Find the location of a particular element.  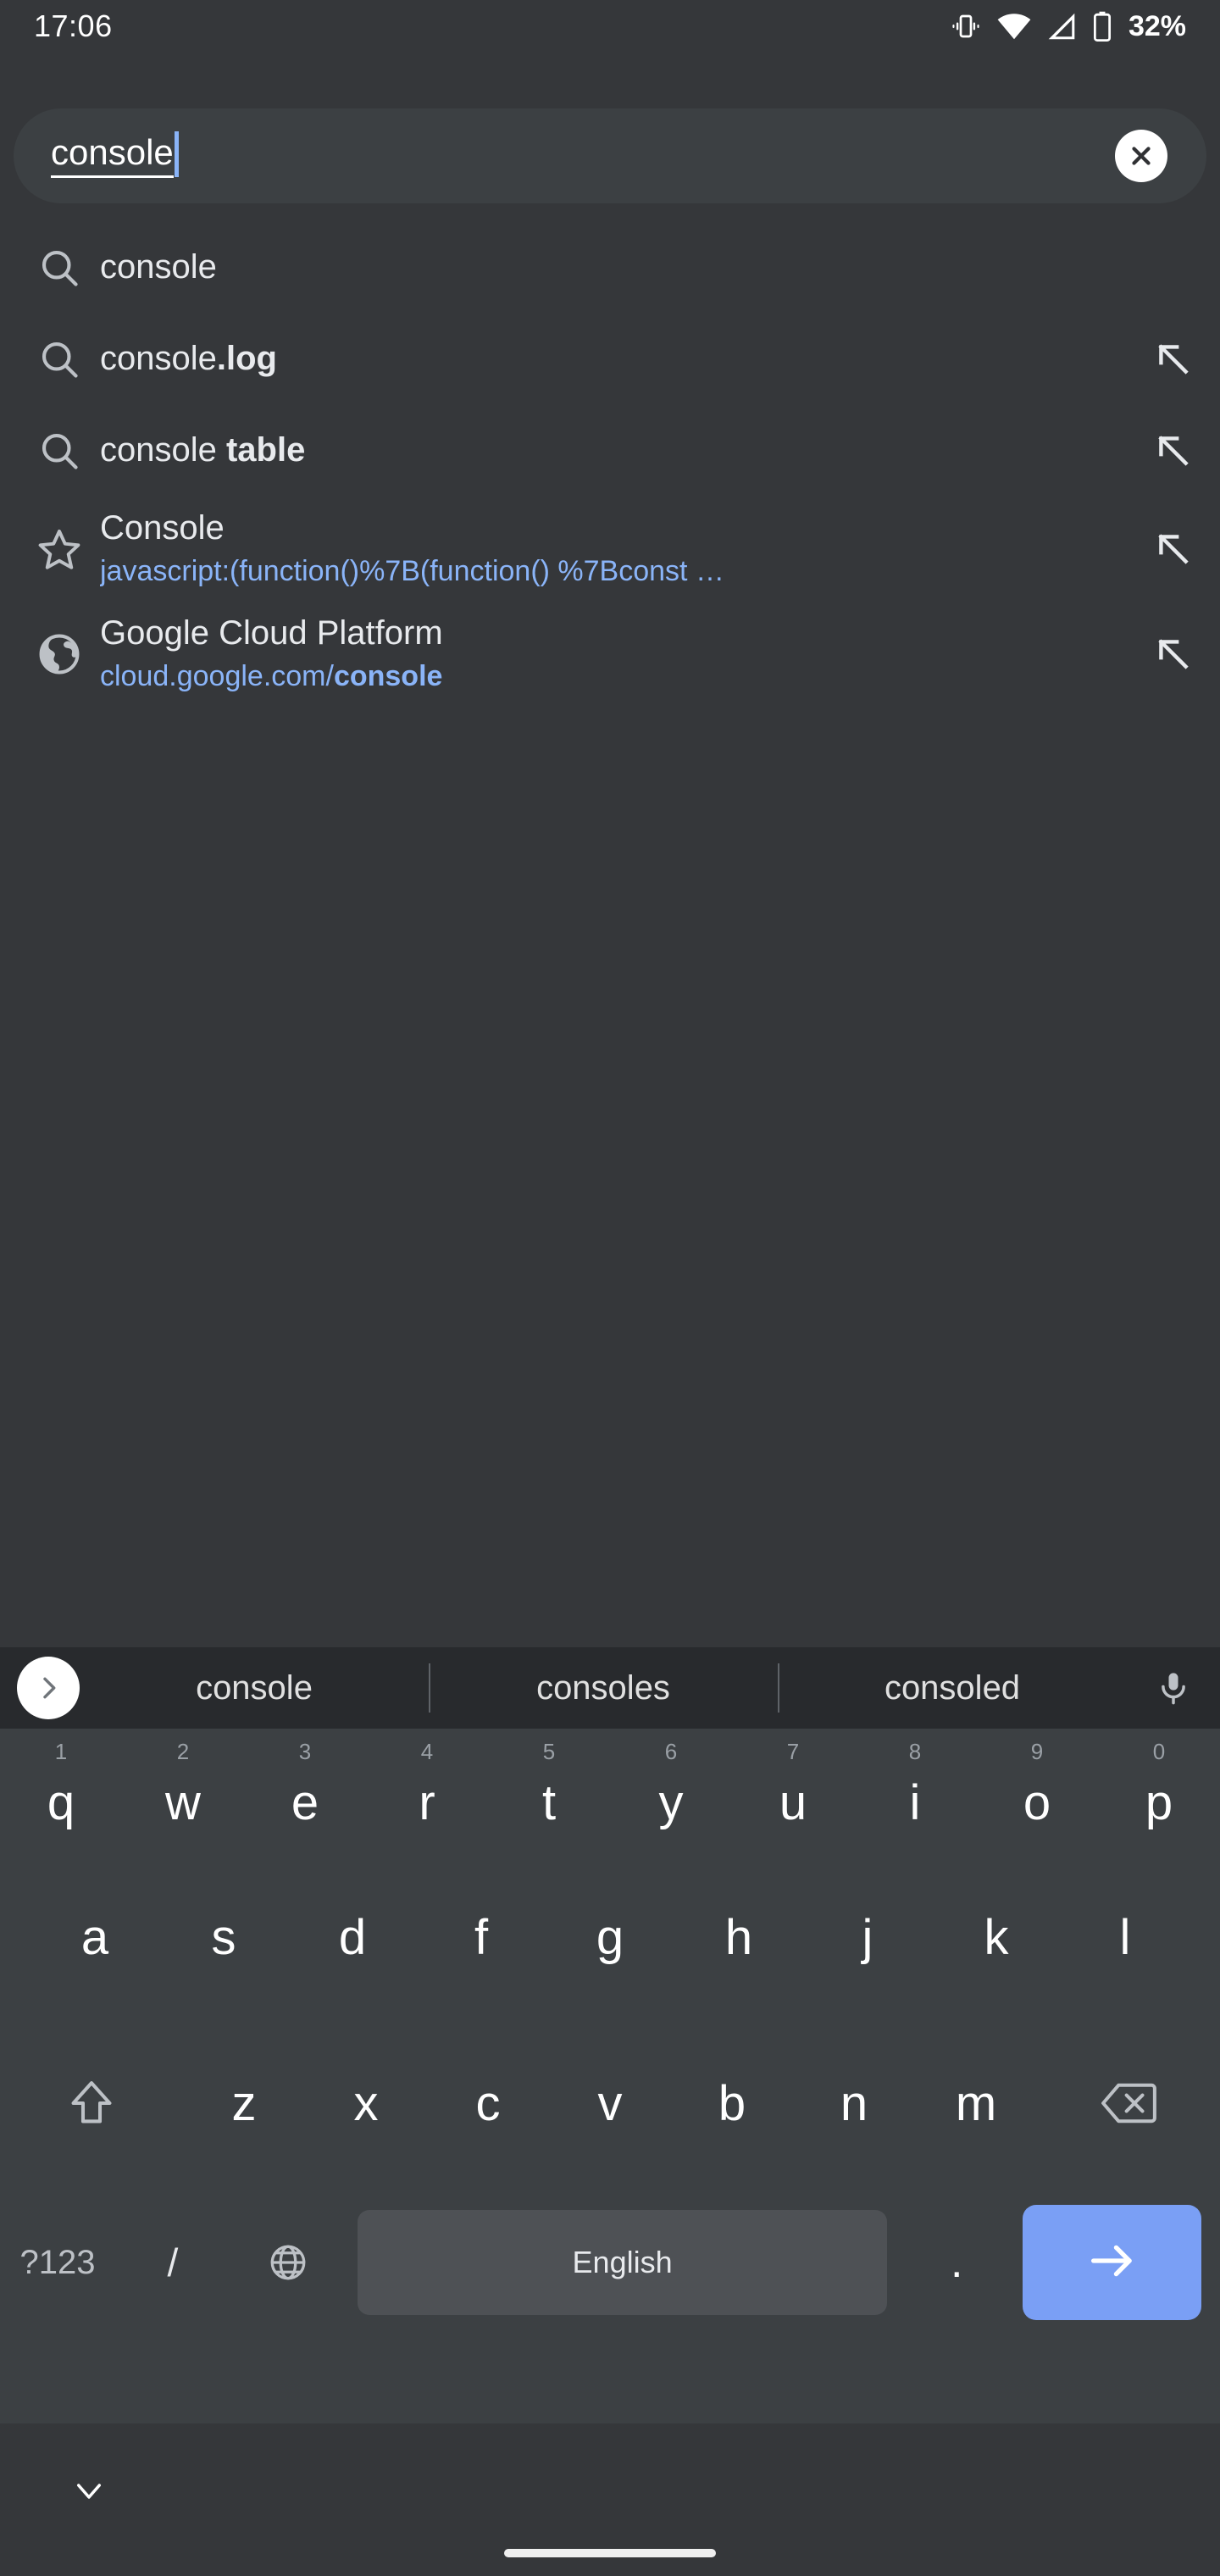

vibrate-icon is located at coordinates (966, 26).